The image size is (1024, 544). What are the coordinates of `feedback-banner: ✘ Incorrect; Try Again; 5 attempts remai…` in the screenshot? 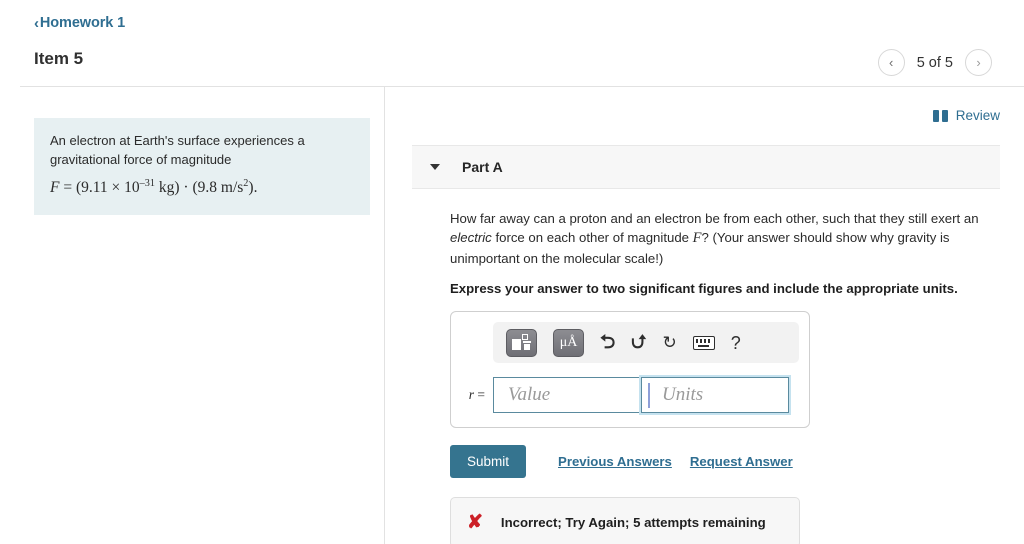 It's located at (625, 520).